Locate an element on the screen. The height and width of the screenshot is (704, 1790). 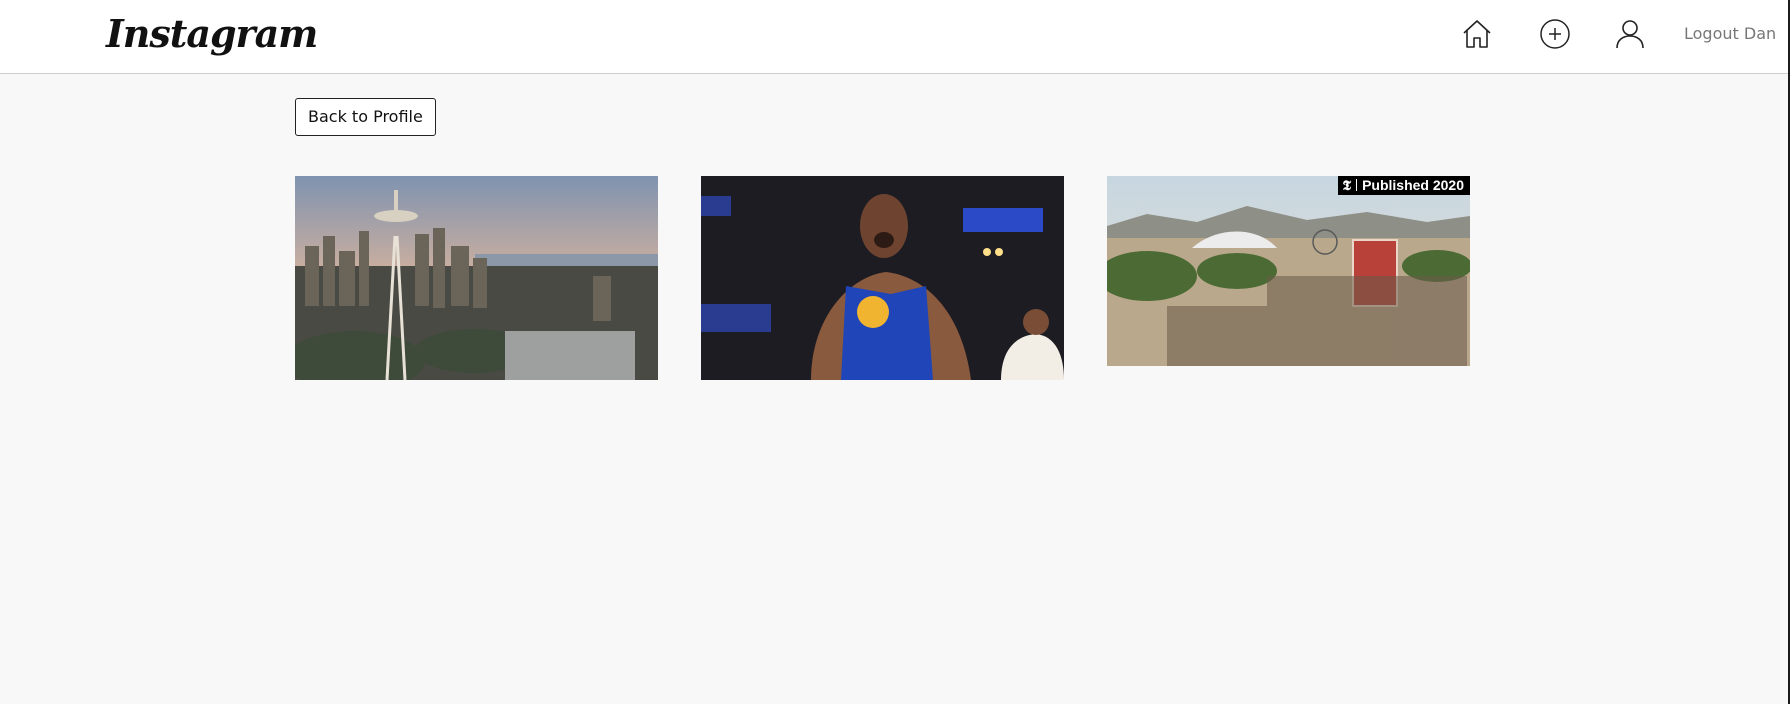
published-badge: 𝕿 Published 2020 is located at coordinates (1404, 185).